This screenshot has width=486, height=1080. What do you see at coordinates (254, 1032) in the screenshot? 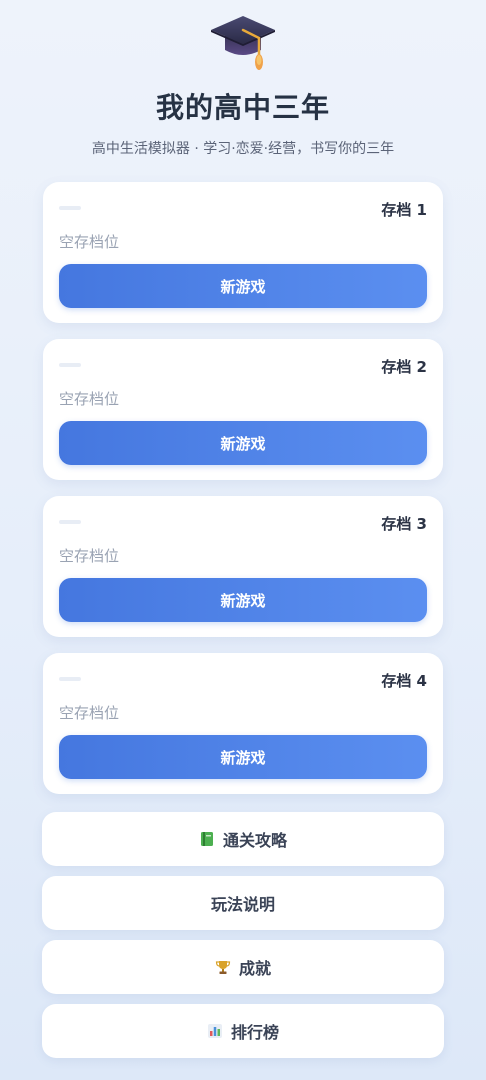
I see `leaderboard-button-label: 排行榜` at bounding box center [254, 1032].